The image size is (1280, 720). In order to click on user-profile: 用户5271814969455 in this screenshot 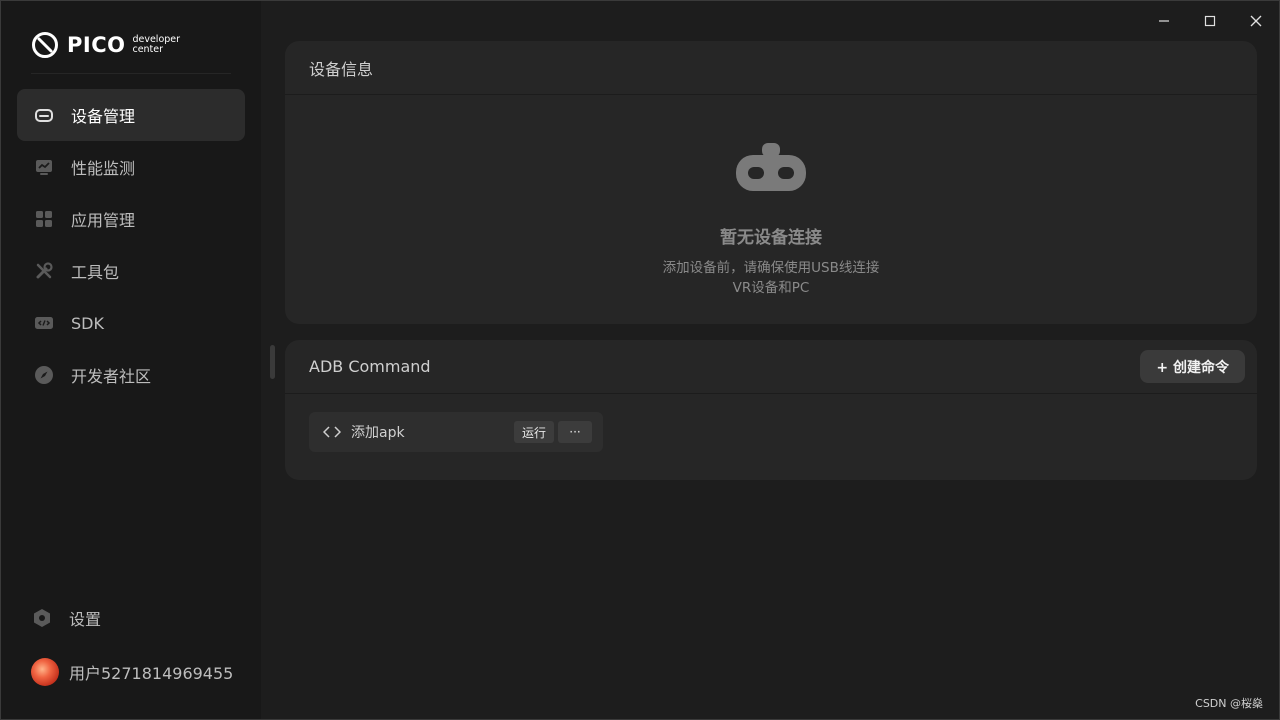, I will do `click(132, 672)`.